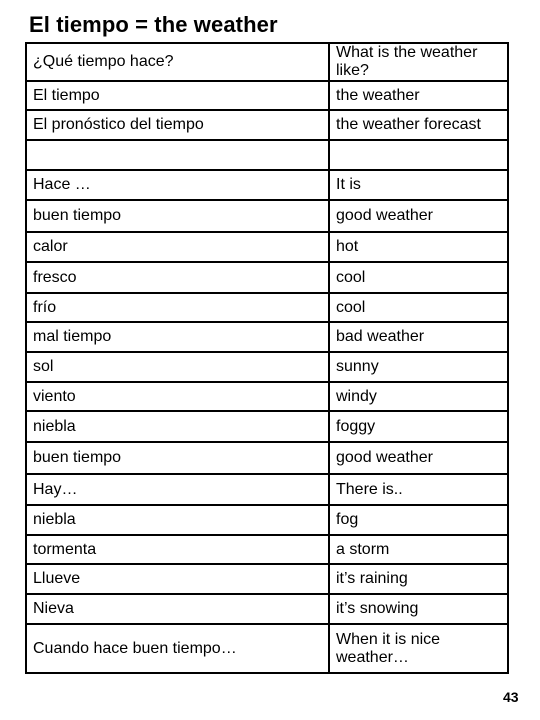 Image resolution: width=540 pixels, height=720 pixels. What do you see at coordinates (177, 337) in the screenshot?
I see `spanish-term: mal tiempo` at bounding box center [177, 337].